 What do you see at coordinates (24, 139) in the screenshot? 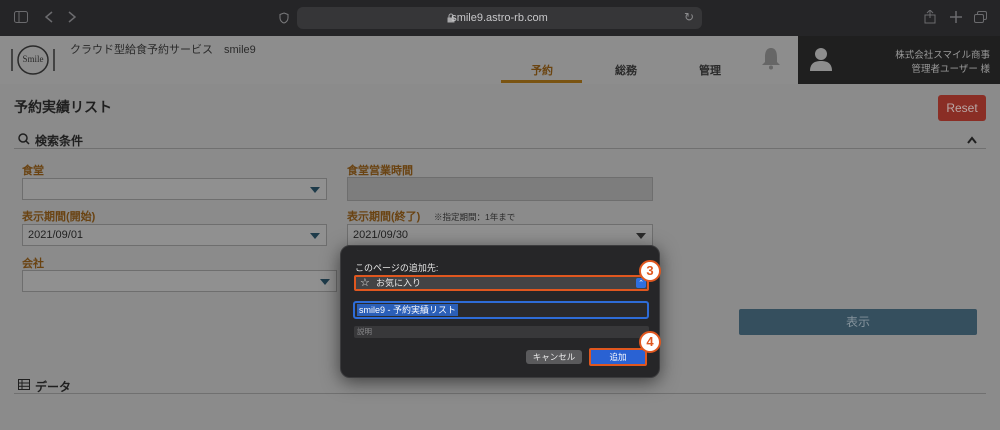
I see `search-icon` at bounding box center [24, 139].